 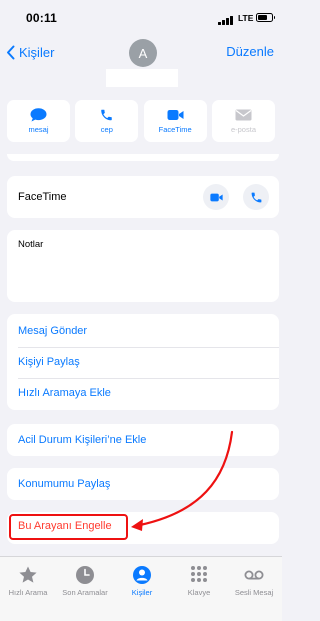 What do you see at coordinates (148, 393) in the screenshot?
I see `add-to-favorites-button: Hızlı Aramaya Ekle` at bounding box center [148, 393].